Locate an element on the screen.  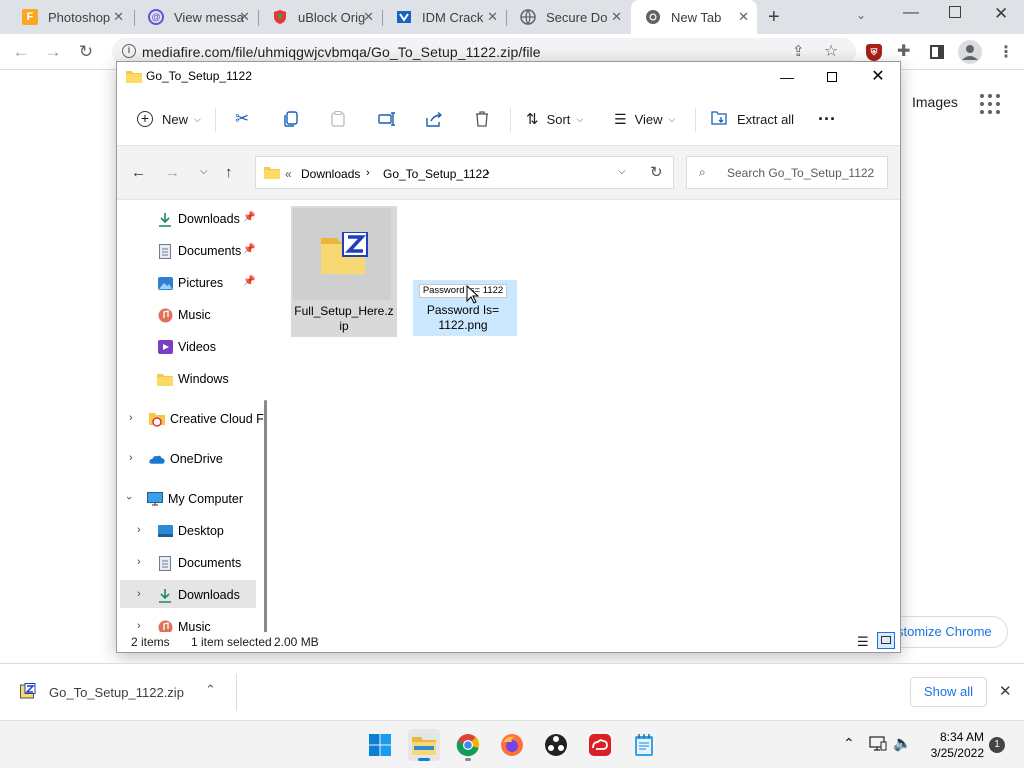
copy-icon is located at coordinates (291, 119).